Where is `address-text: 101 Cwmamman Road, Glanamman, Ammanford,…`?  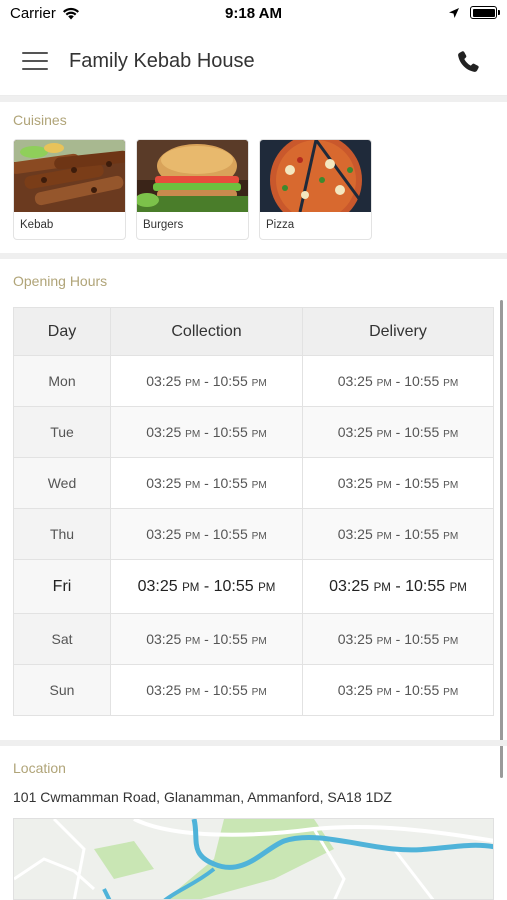
address-text: 101 Cwmamman Road, Glanamman, Ammanford,… is located at coordinates (202, 797).